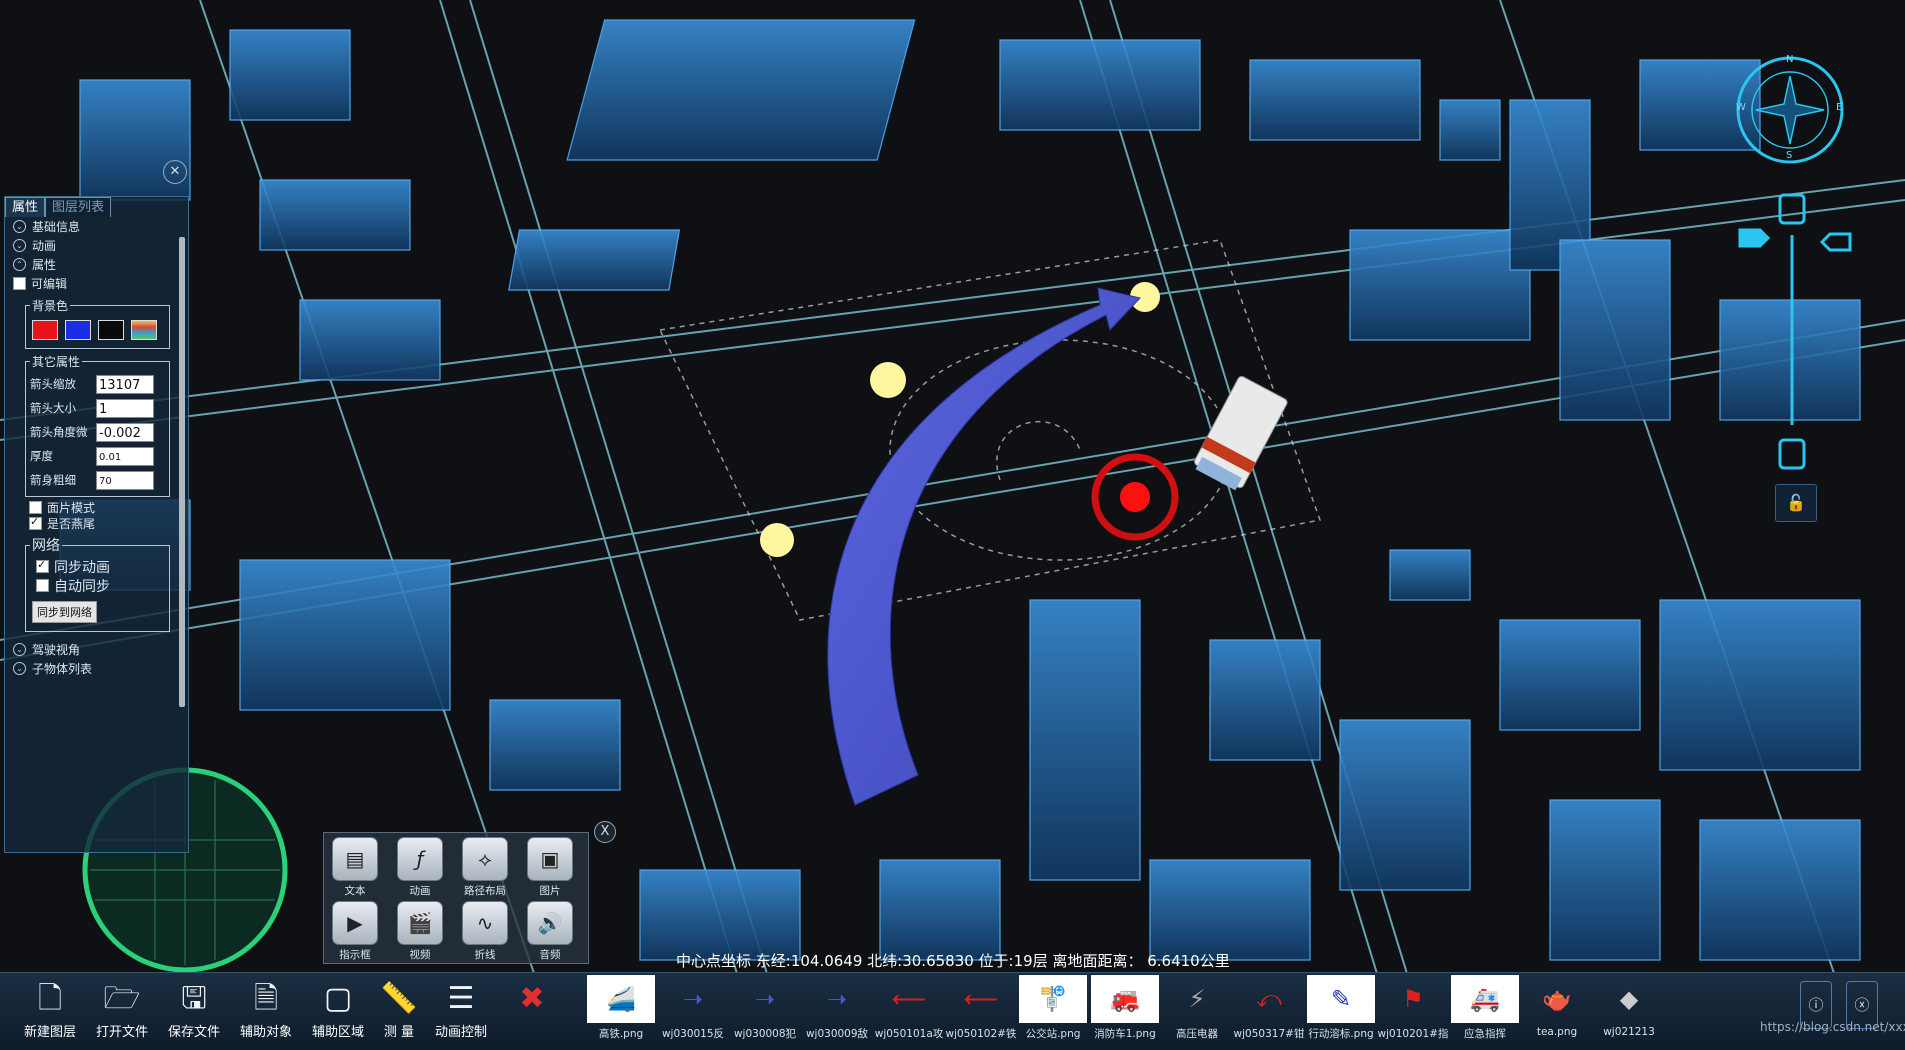 The width and height of the screenshot is (1905, 1050). I want to click on flag-icon: ⚑, so click(1413, 999).